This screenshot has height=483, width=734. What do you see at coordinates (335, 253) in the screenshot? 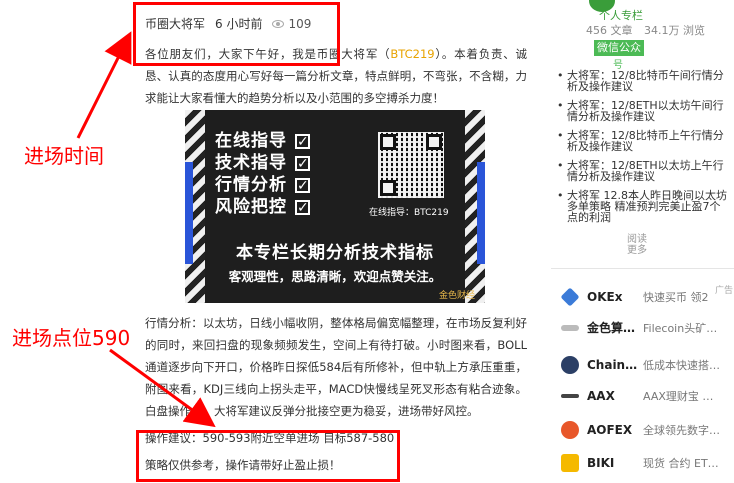
I see `banner-headline: 本专栏长期分析技术指标` at bounding box center [335, 253].